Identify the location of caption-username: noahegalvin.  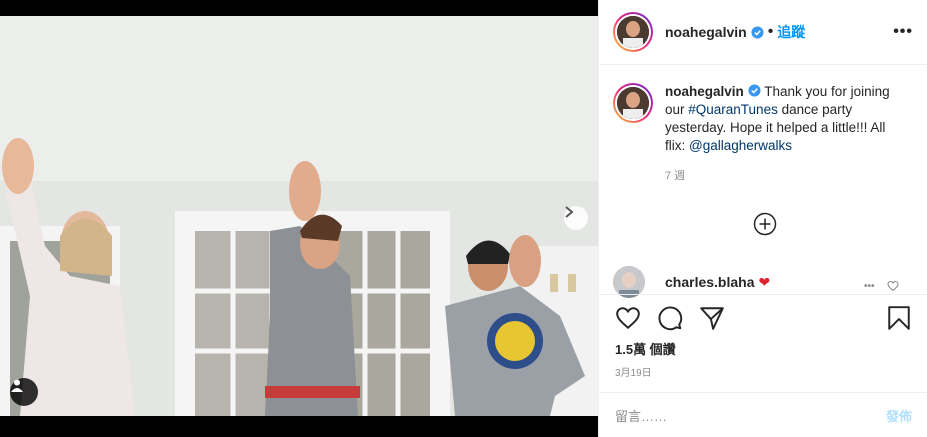
(704, 91).